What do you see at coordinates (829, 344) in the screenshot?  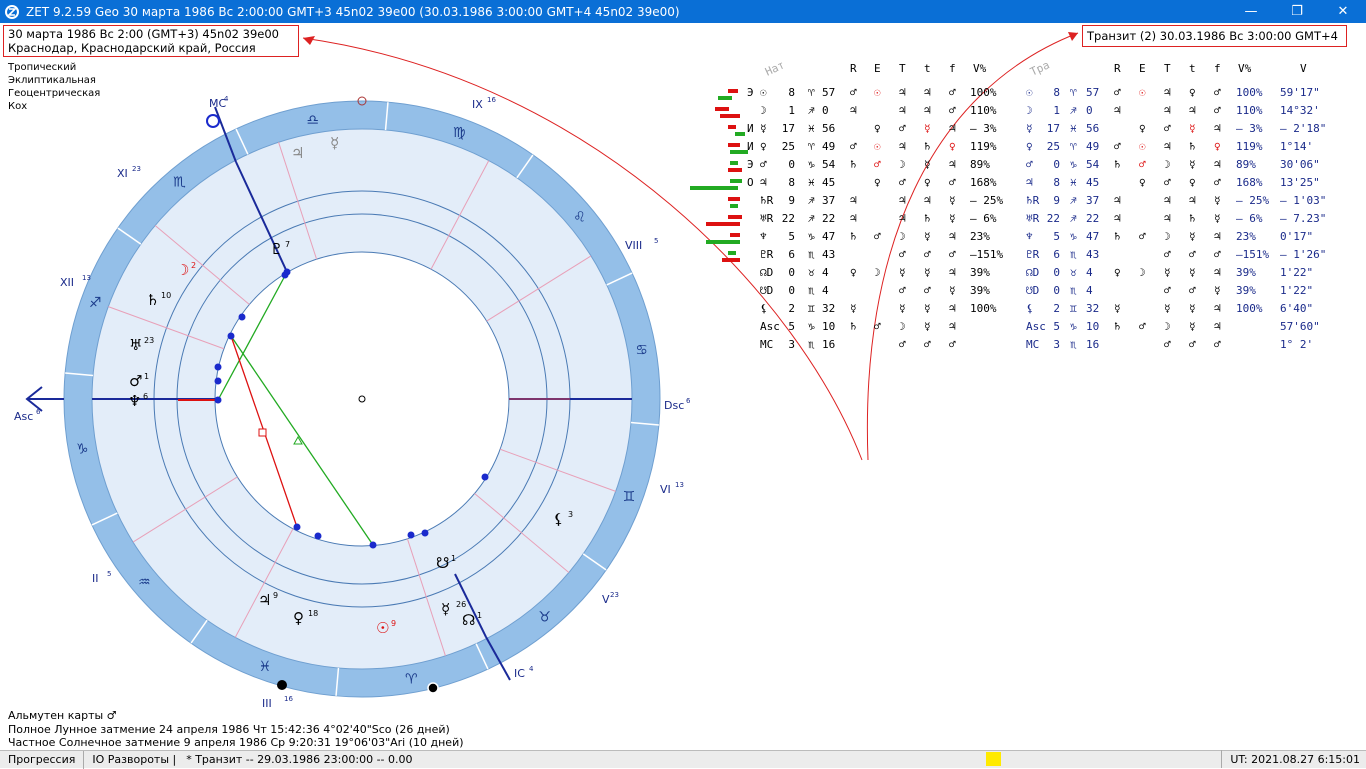 I see `cell-min: 16` at bounding box center [829, 344].